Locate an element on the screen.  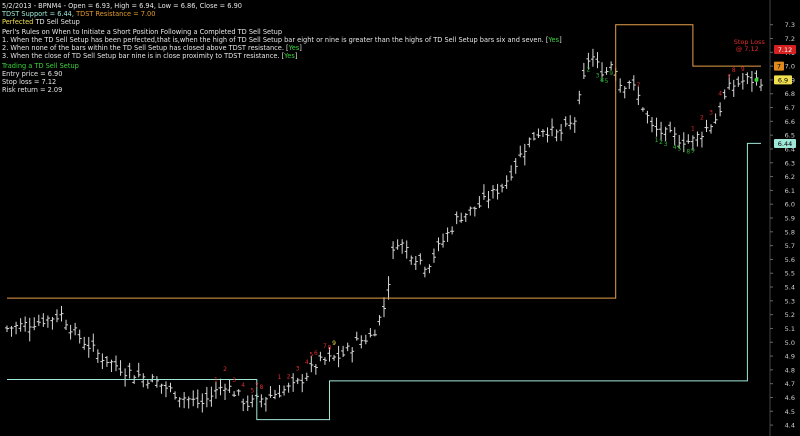
y-tick-label: 4.9 is located at coordinates (790, 357).